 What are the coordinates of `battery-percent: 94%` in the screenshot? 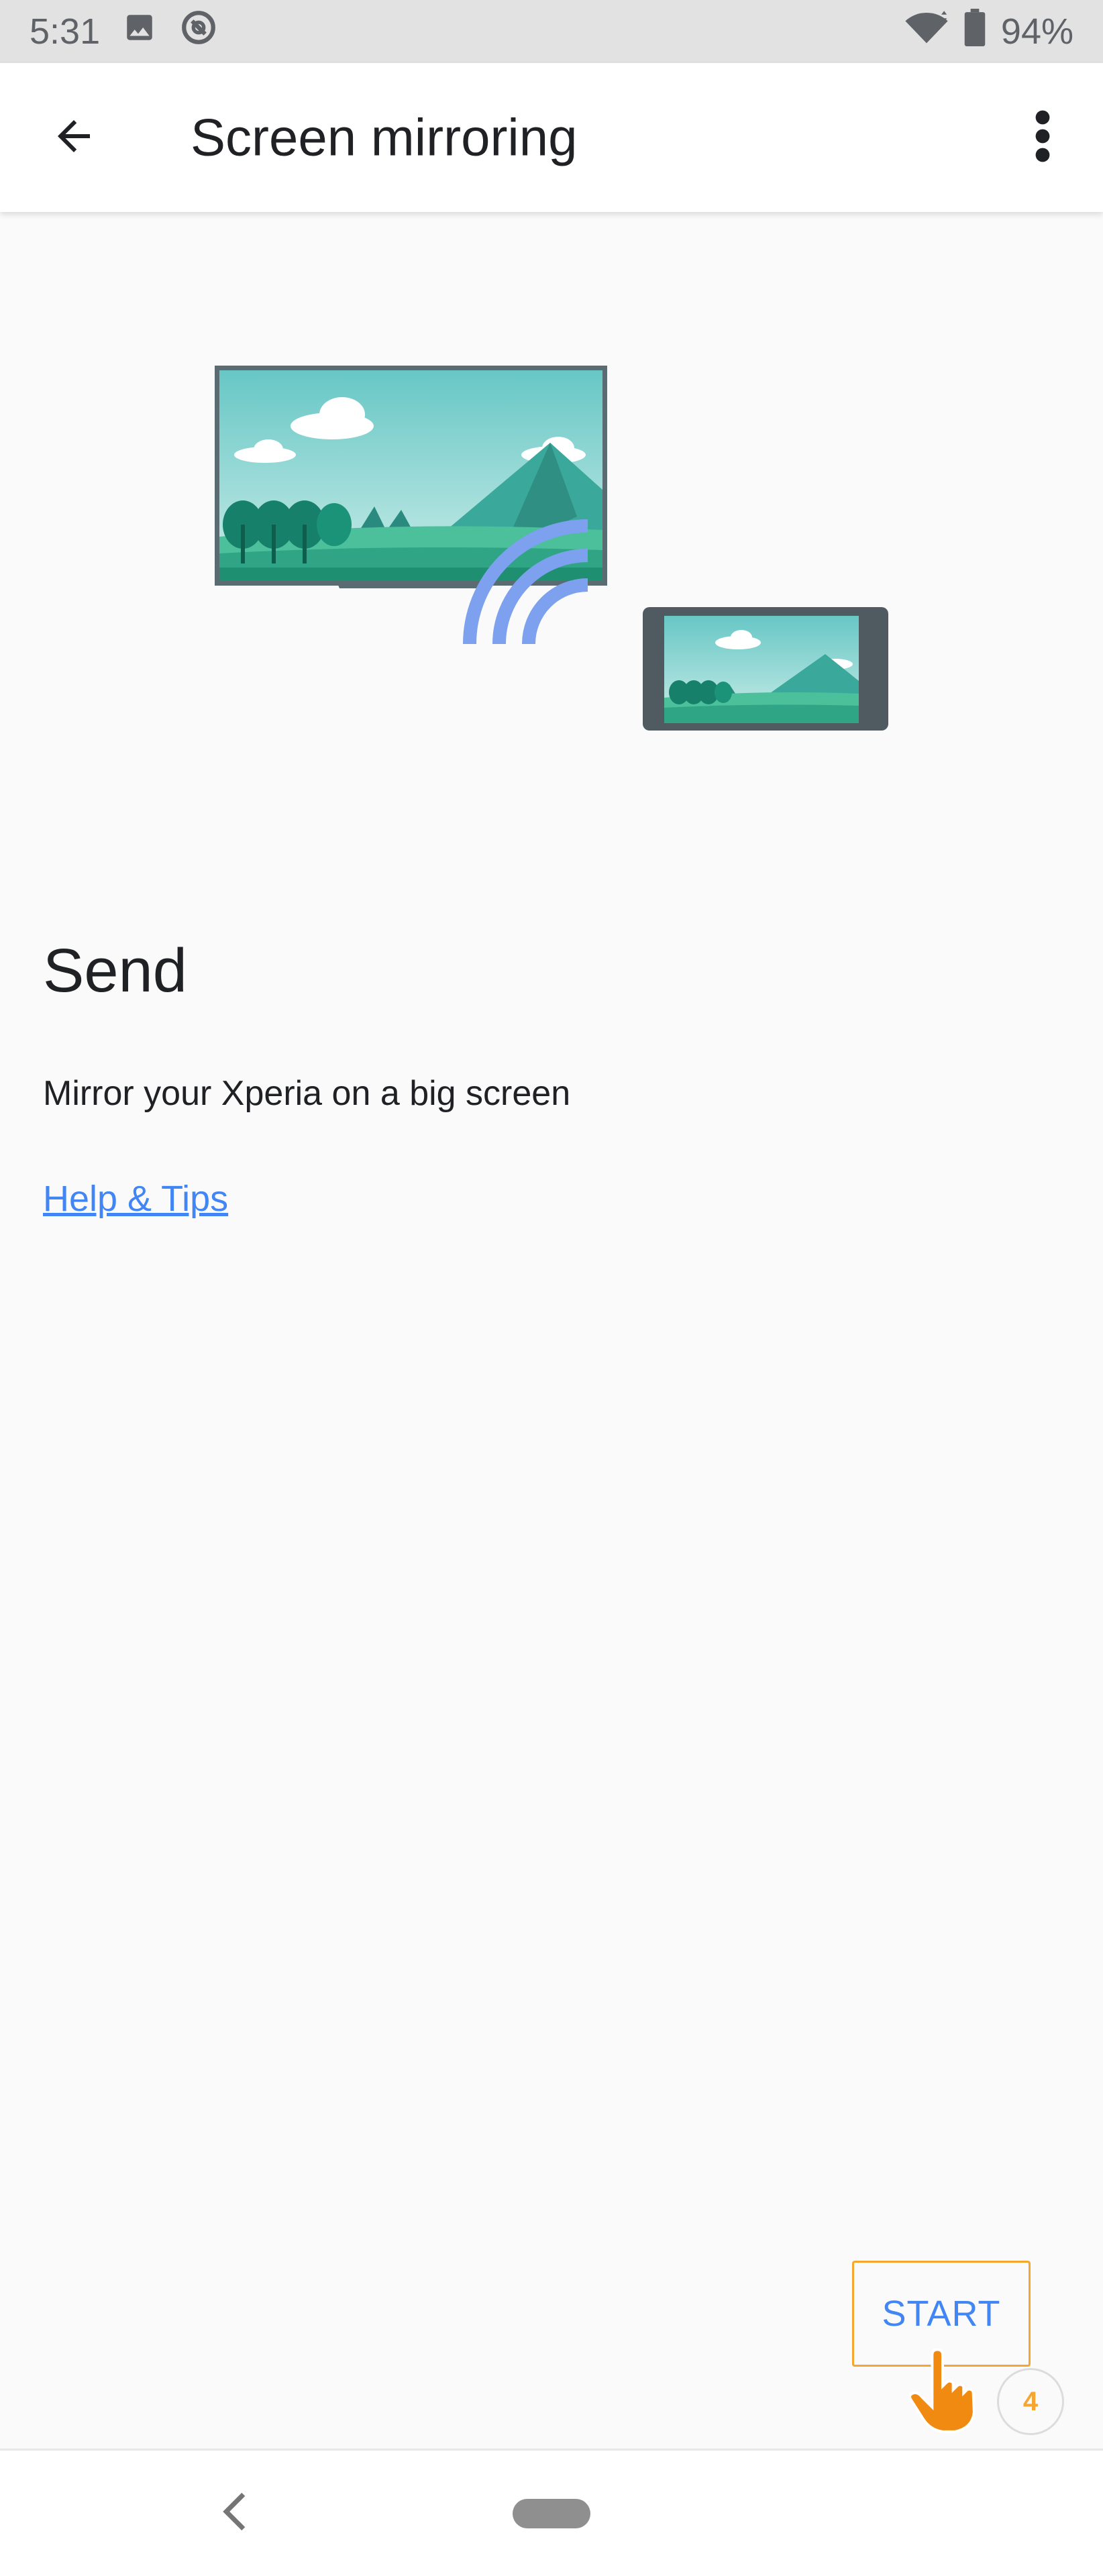 It's located at (1036, 31).